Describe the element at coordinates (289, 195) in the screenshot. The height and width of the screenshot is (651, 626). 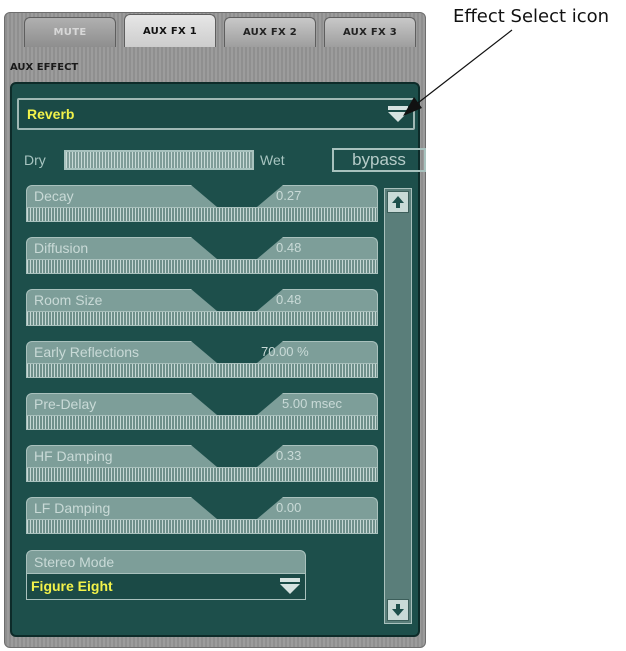
I see `param-value: 0.27` at that location.